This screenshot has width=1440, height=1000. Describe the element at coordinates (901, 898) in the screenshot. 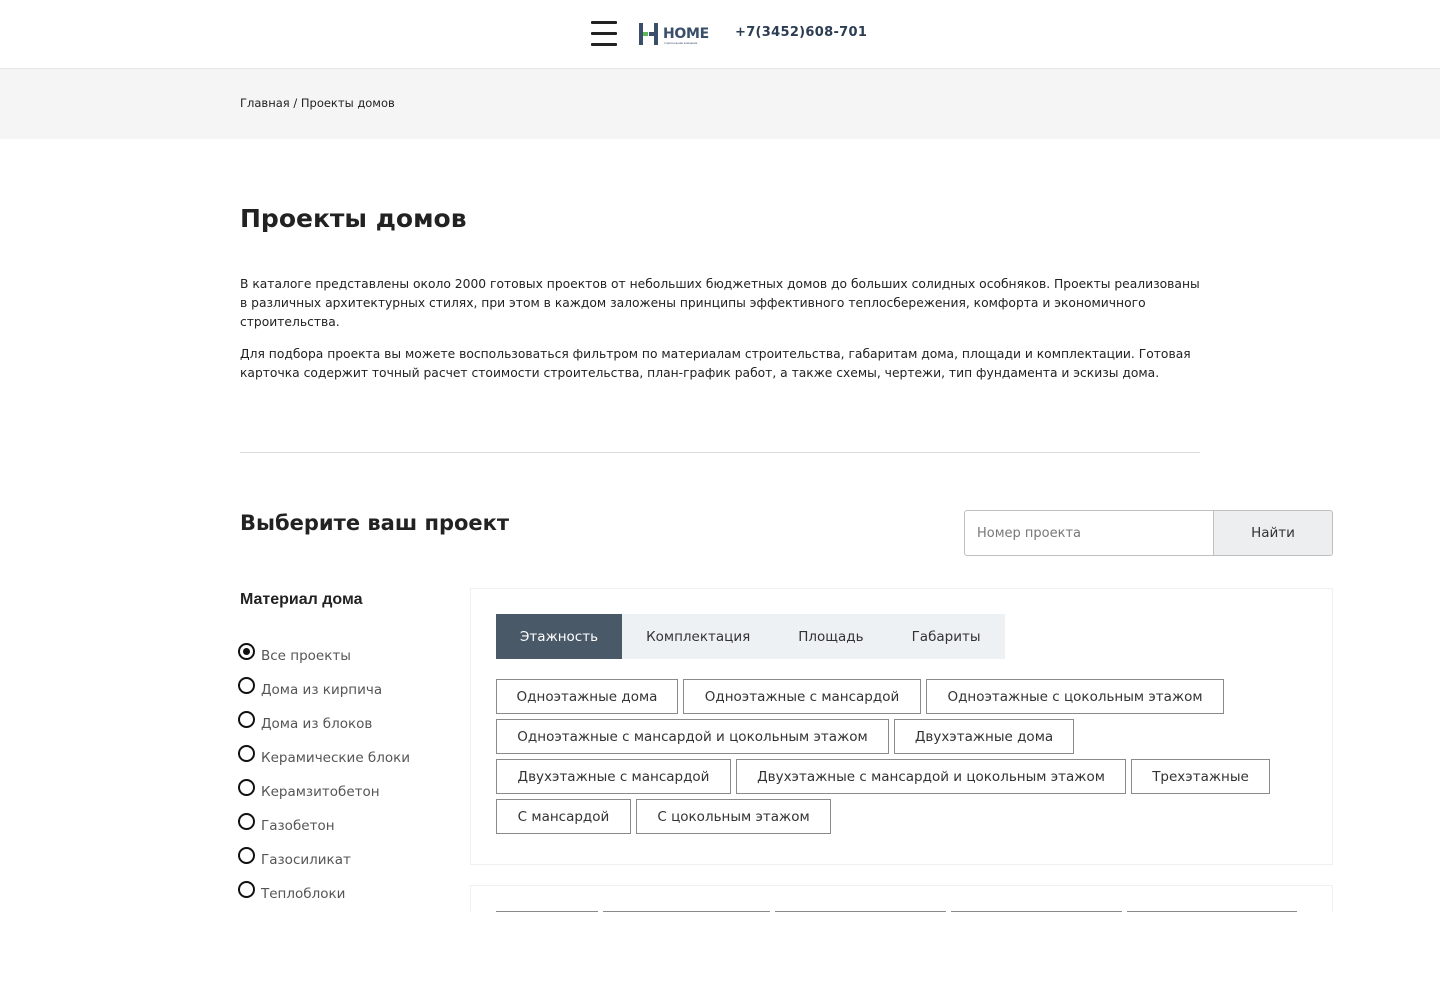

I see `secondary-filter-panel` at that location.